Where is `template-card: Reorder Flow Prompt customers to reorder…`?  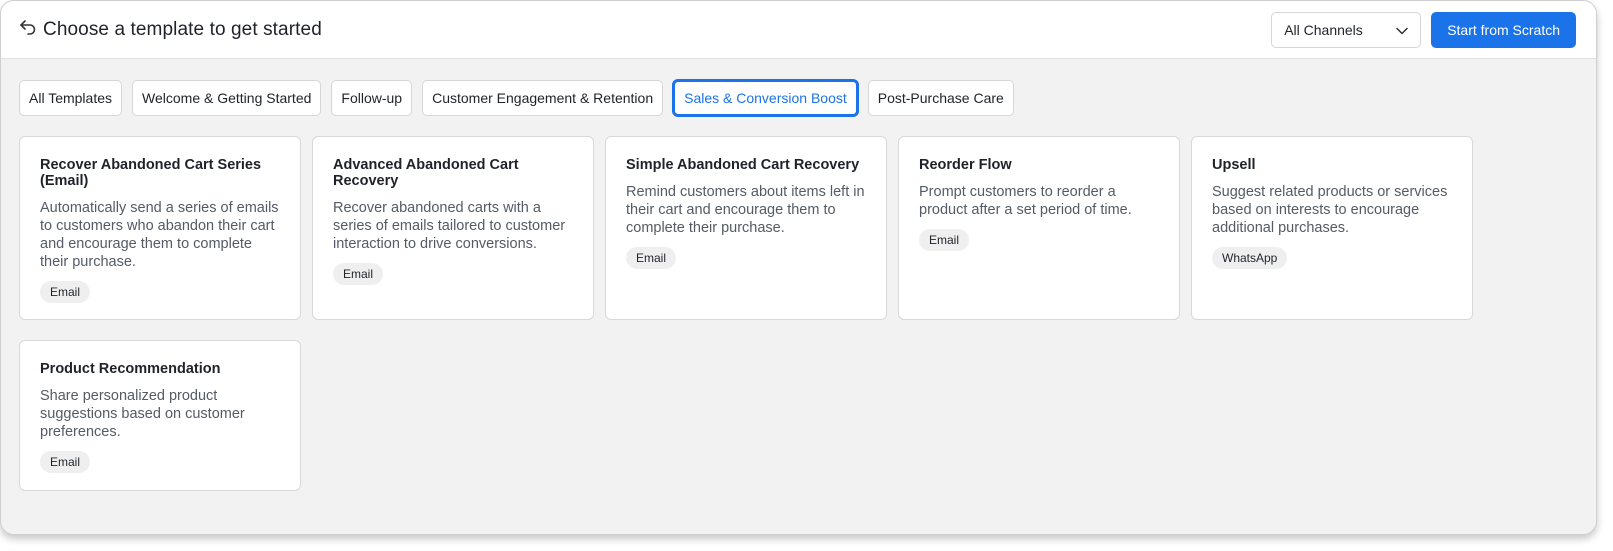
template-card: Reorder Flow Prompt customers to reorder… is located at coordinates (1039, 228).